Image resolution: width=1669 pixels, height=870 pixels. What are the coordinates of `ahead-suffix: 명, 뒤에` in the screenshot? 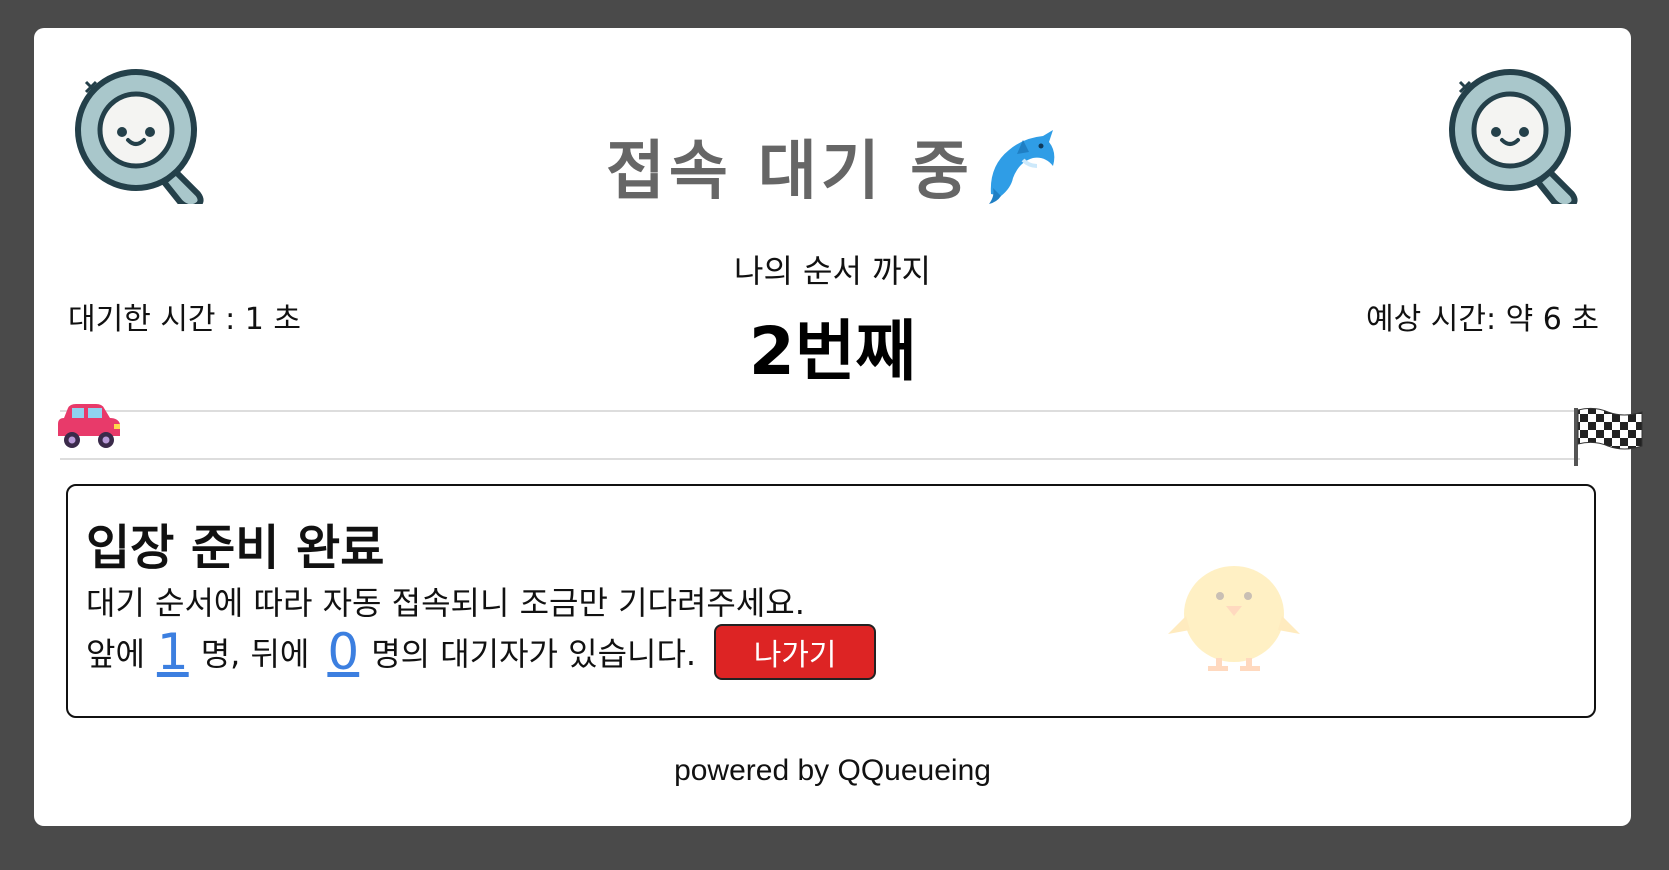 It's located at (255, 654).